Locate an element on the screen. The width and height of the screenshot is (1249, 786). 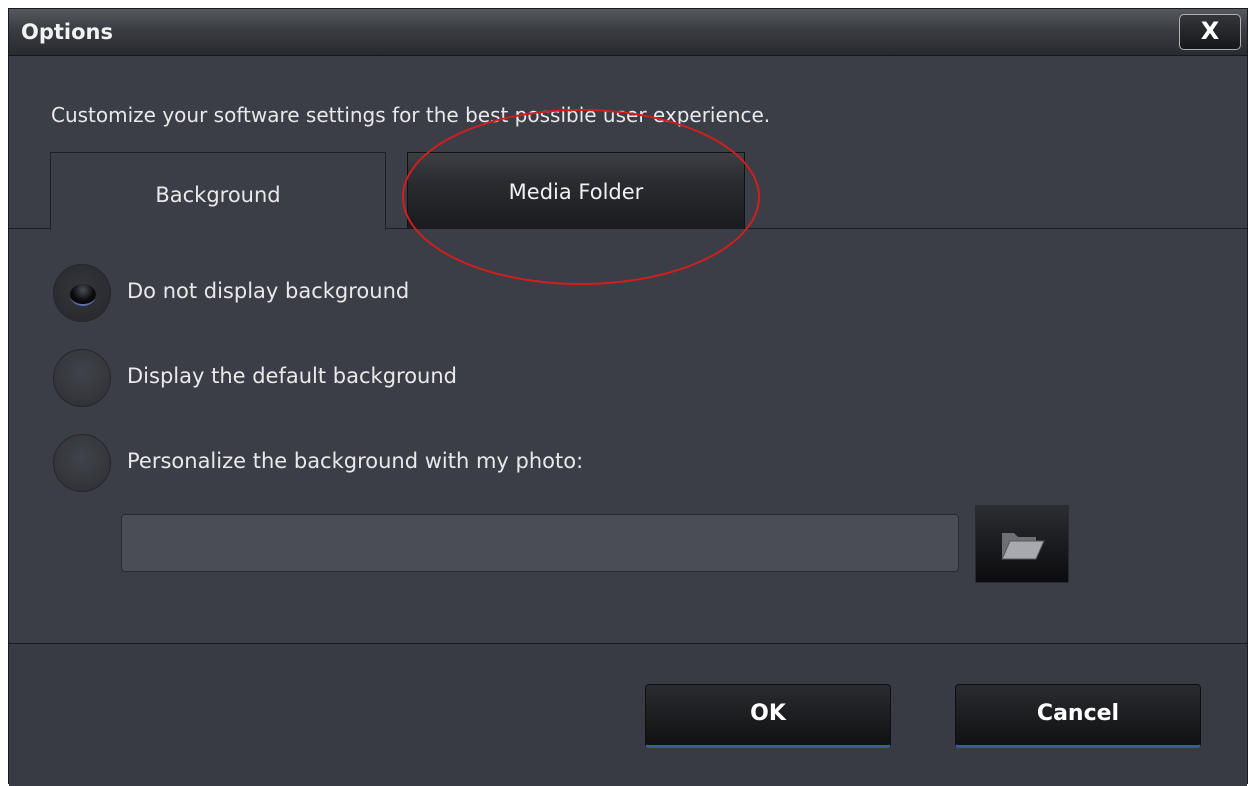
tab-background: Background is located at coordinates (218, 191).